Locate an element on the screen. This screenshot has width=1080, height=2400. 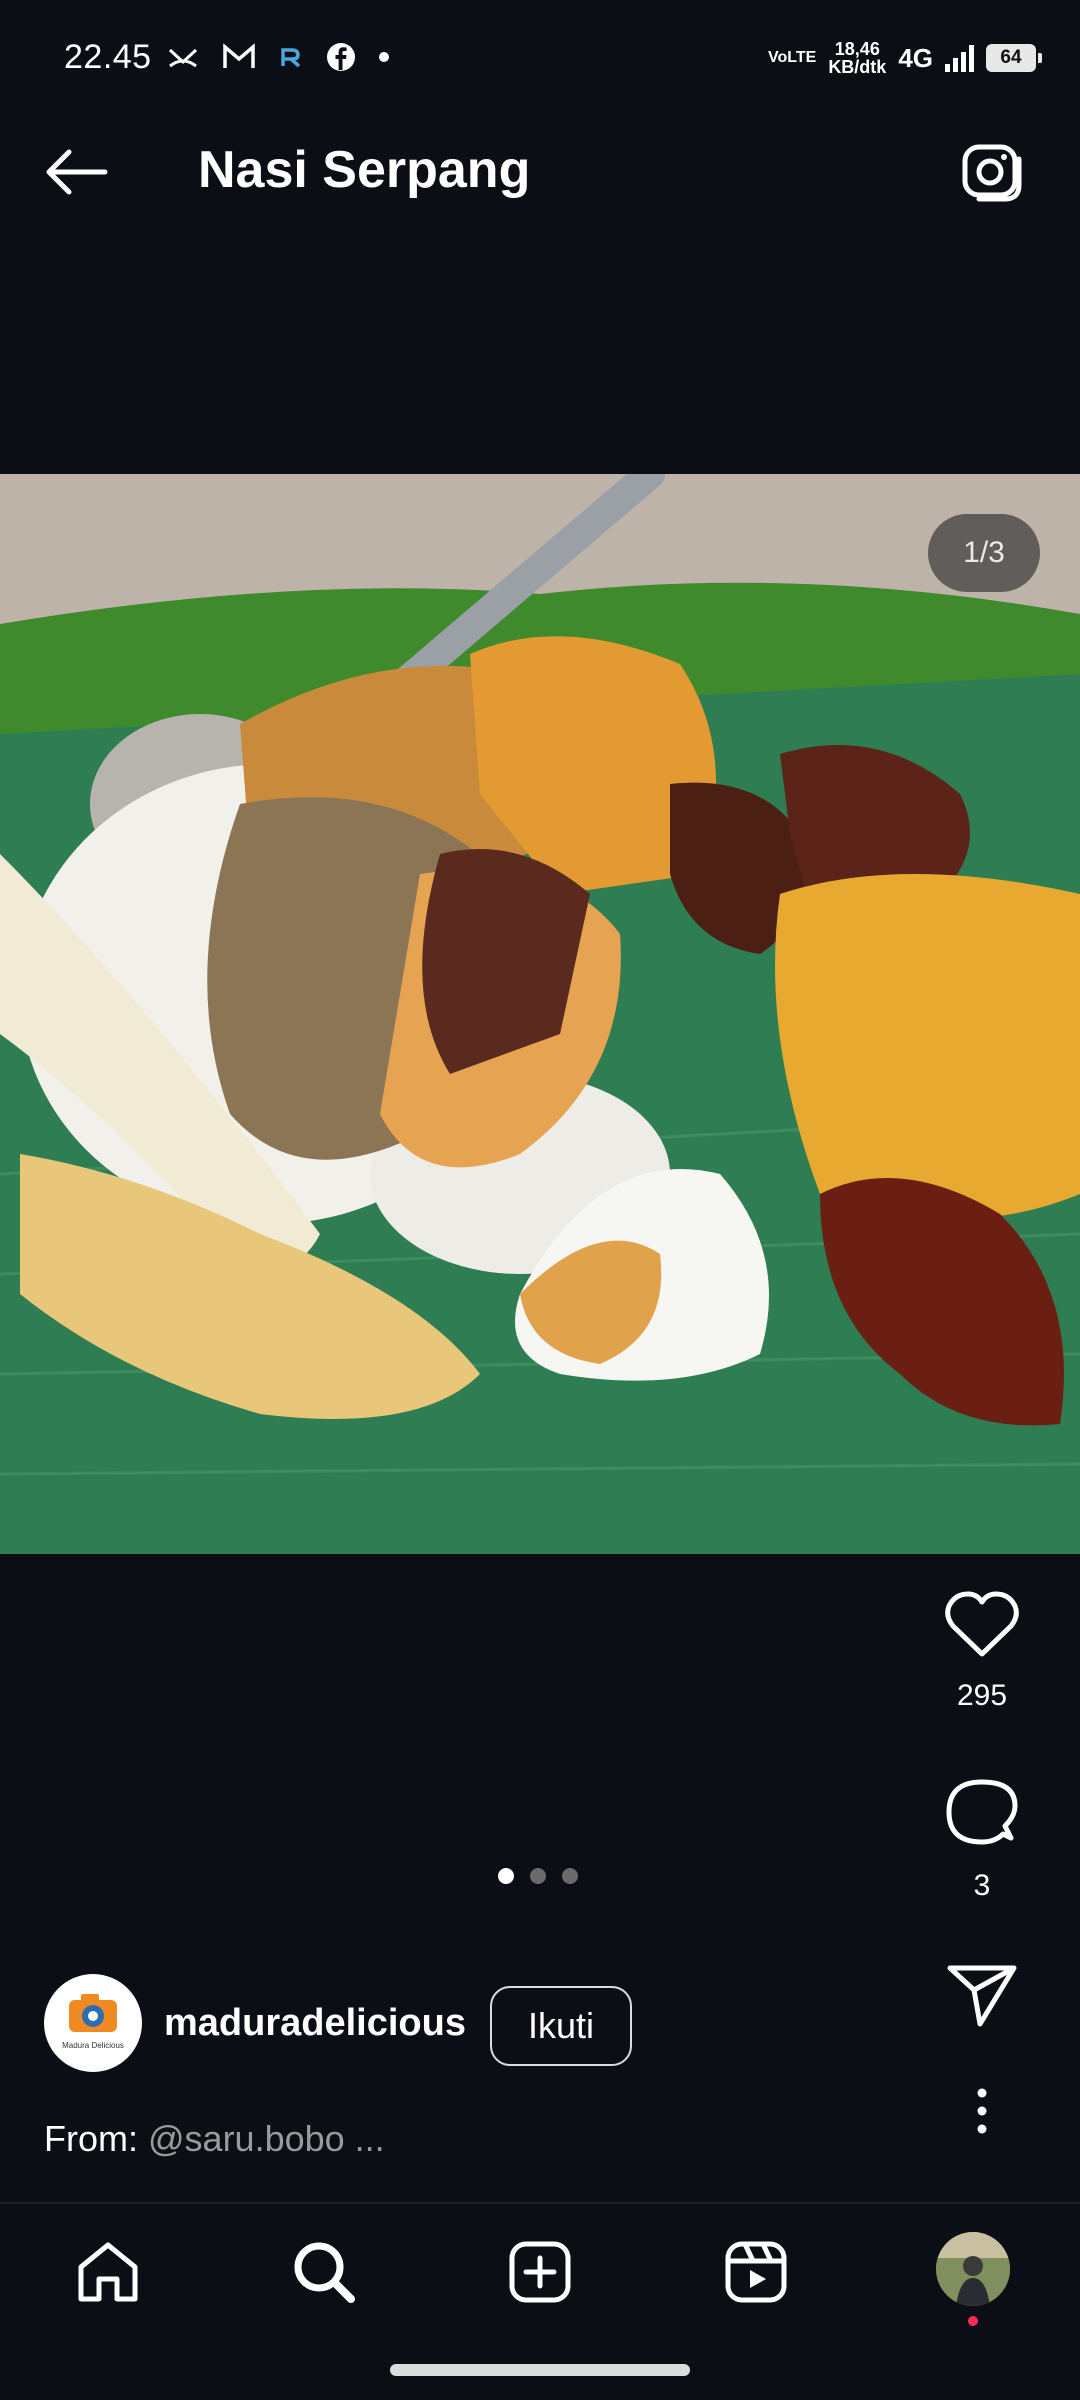
speed-unit: KB/dtk is located at coordinates (857, 67).